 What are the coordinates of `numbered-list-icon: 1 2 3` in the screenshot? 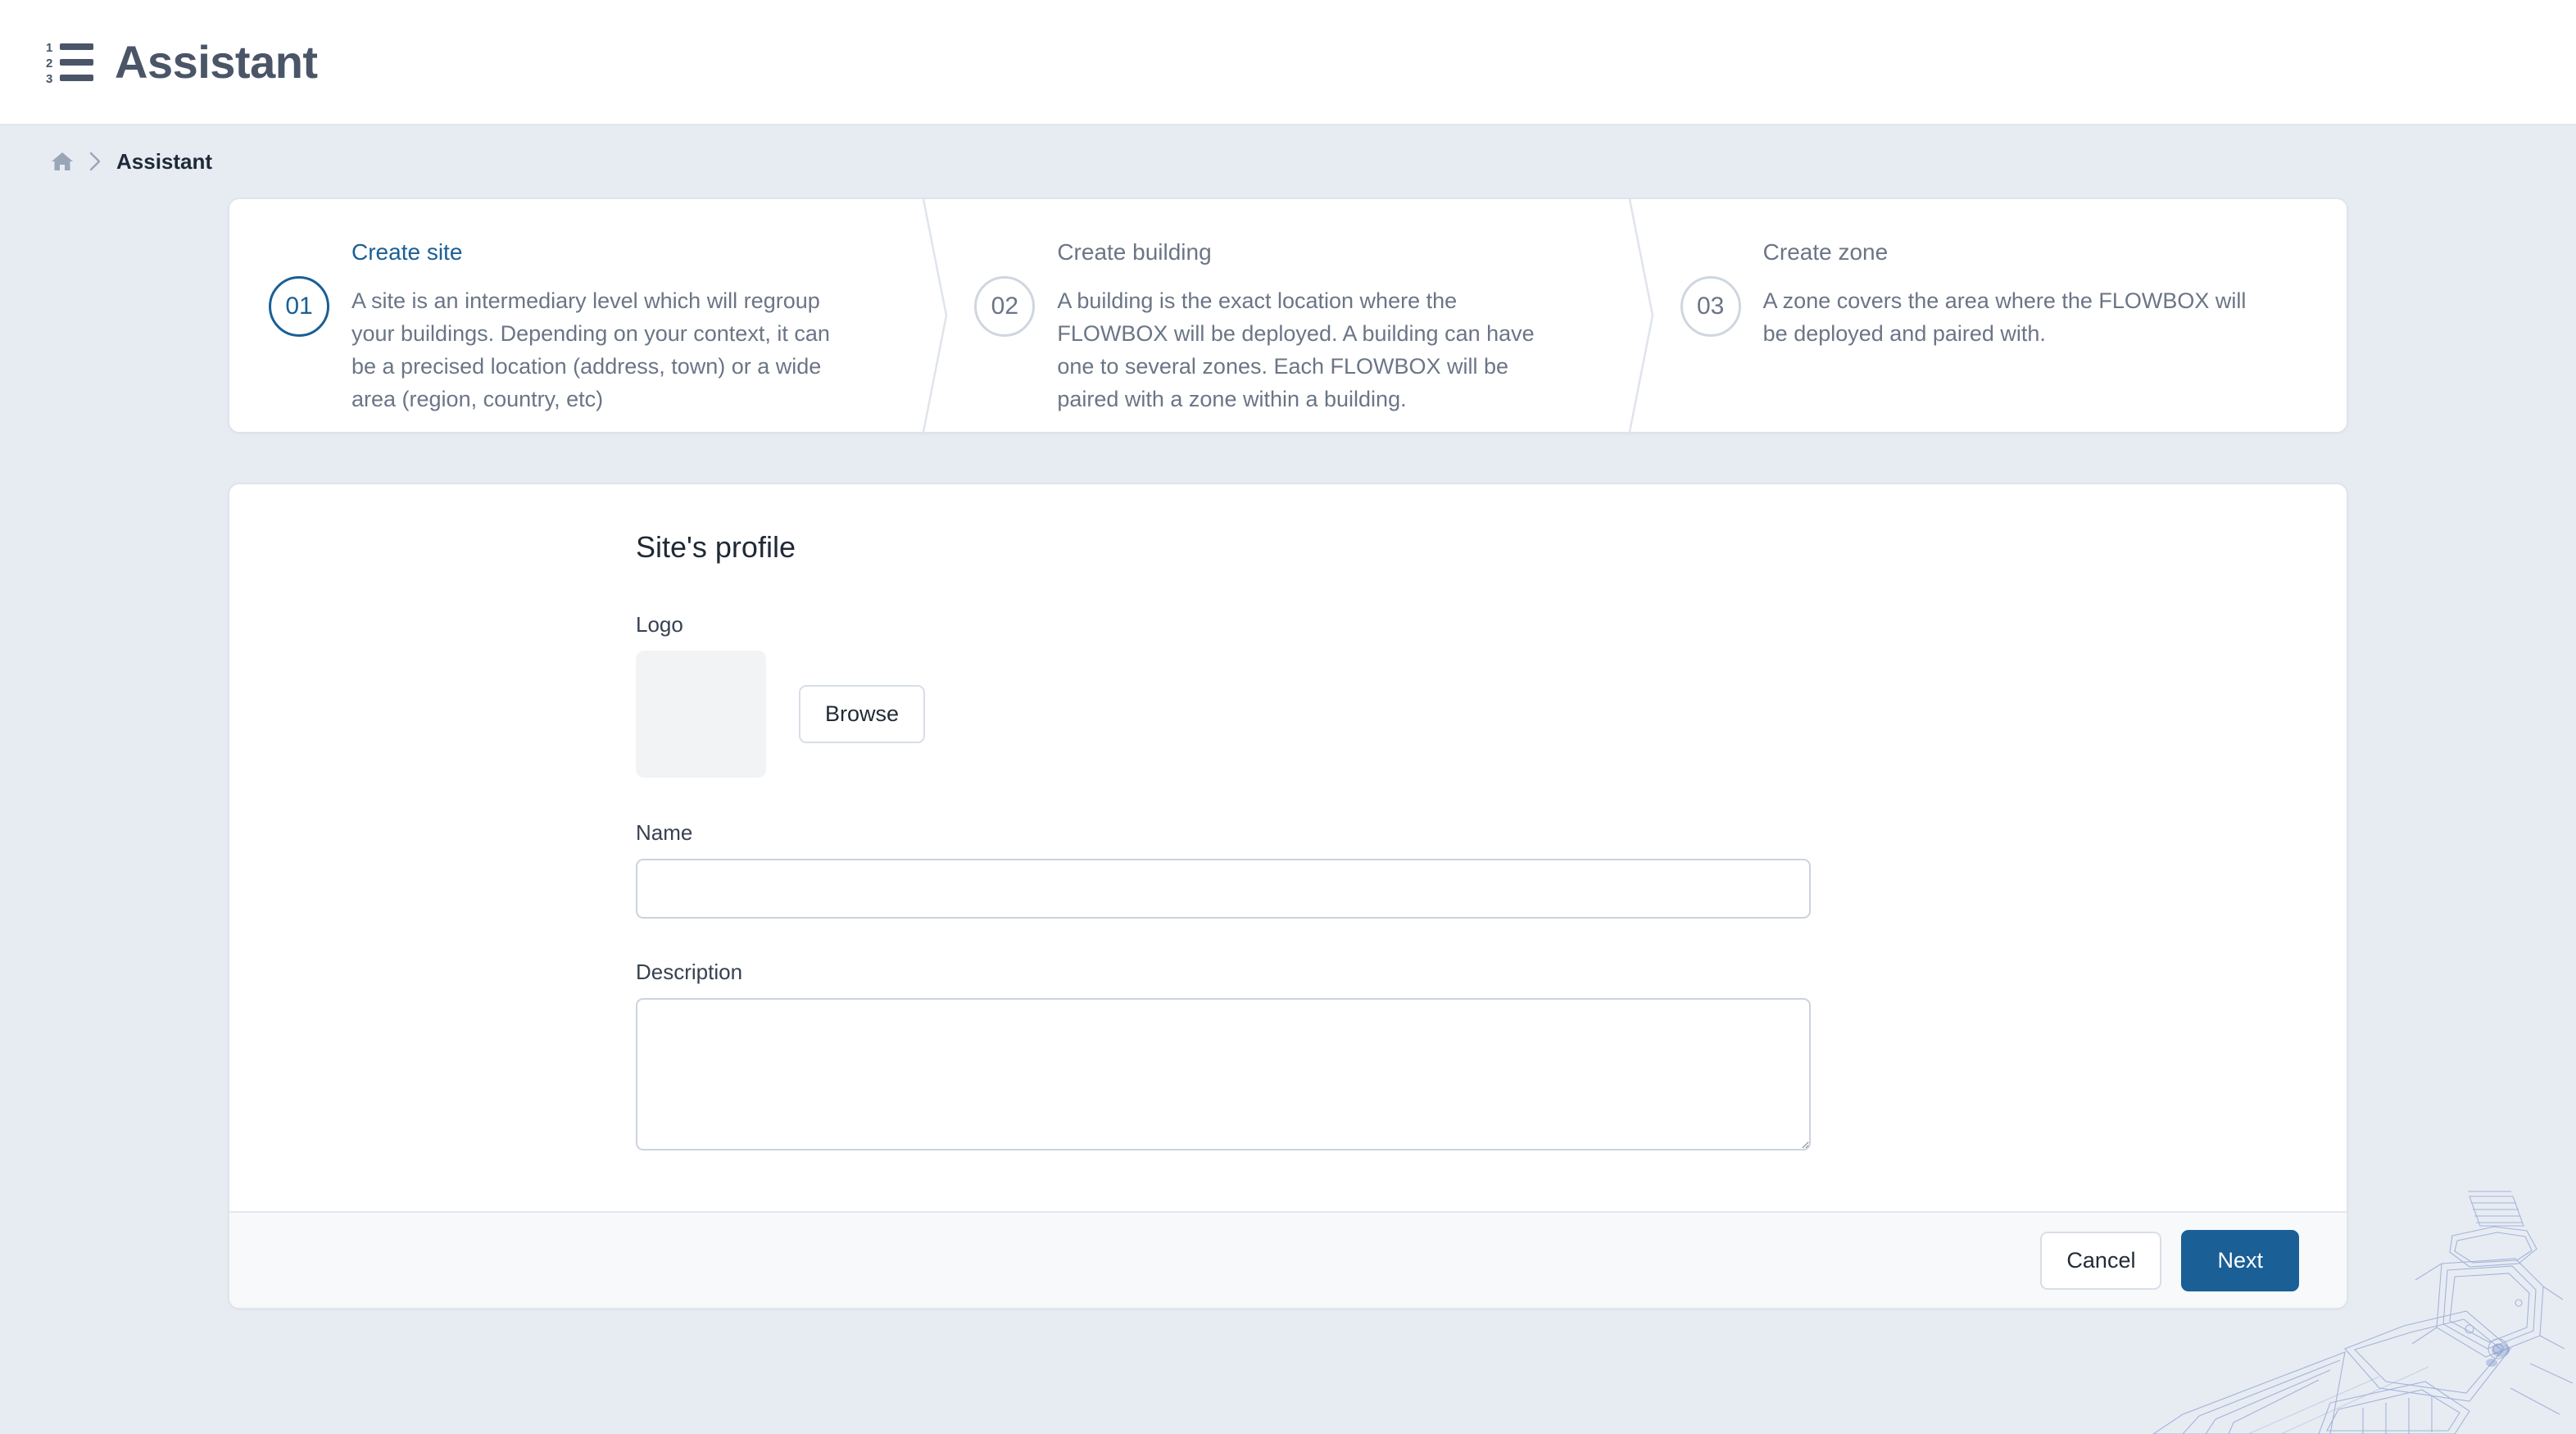 It's located at (69, 64).